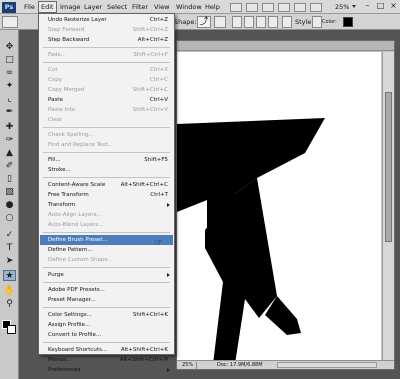  I want to click on gradient-icon: ▧, so click(9, 192).